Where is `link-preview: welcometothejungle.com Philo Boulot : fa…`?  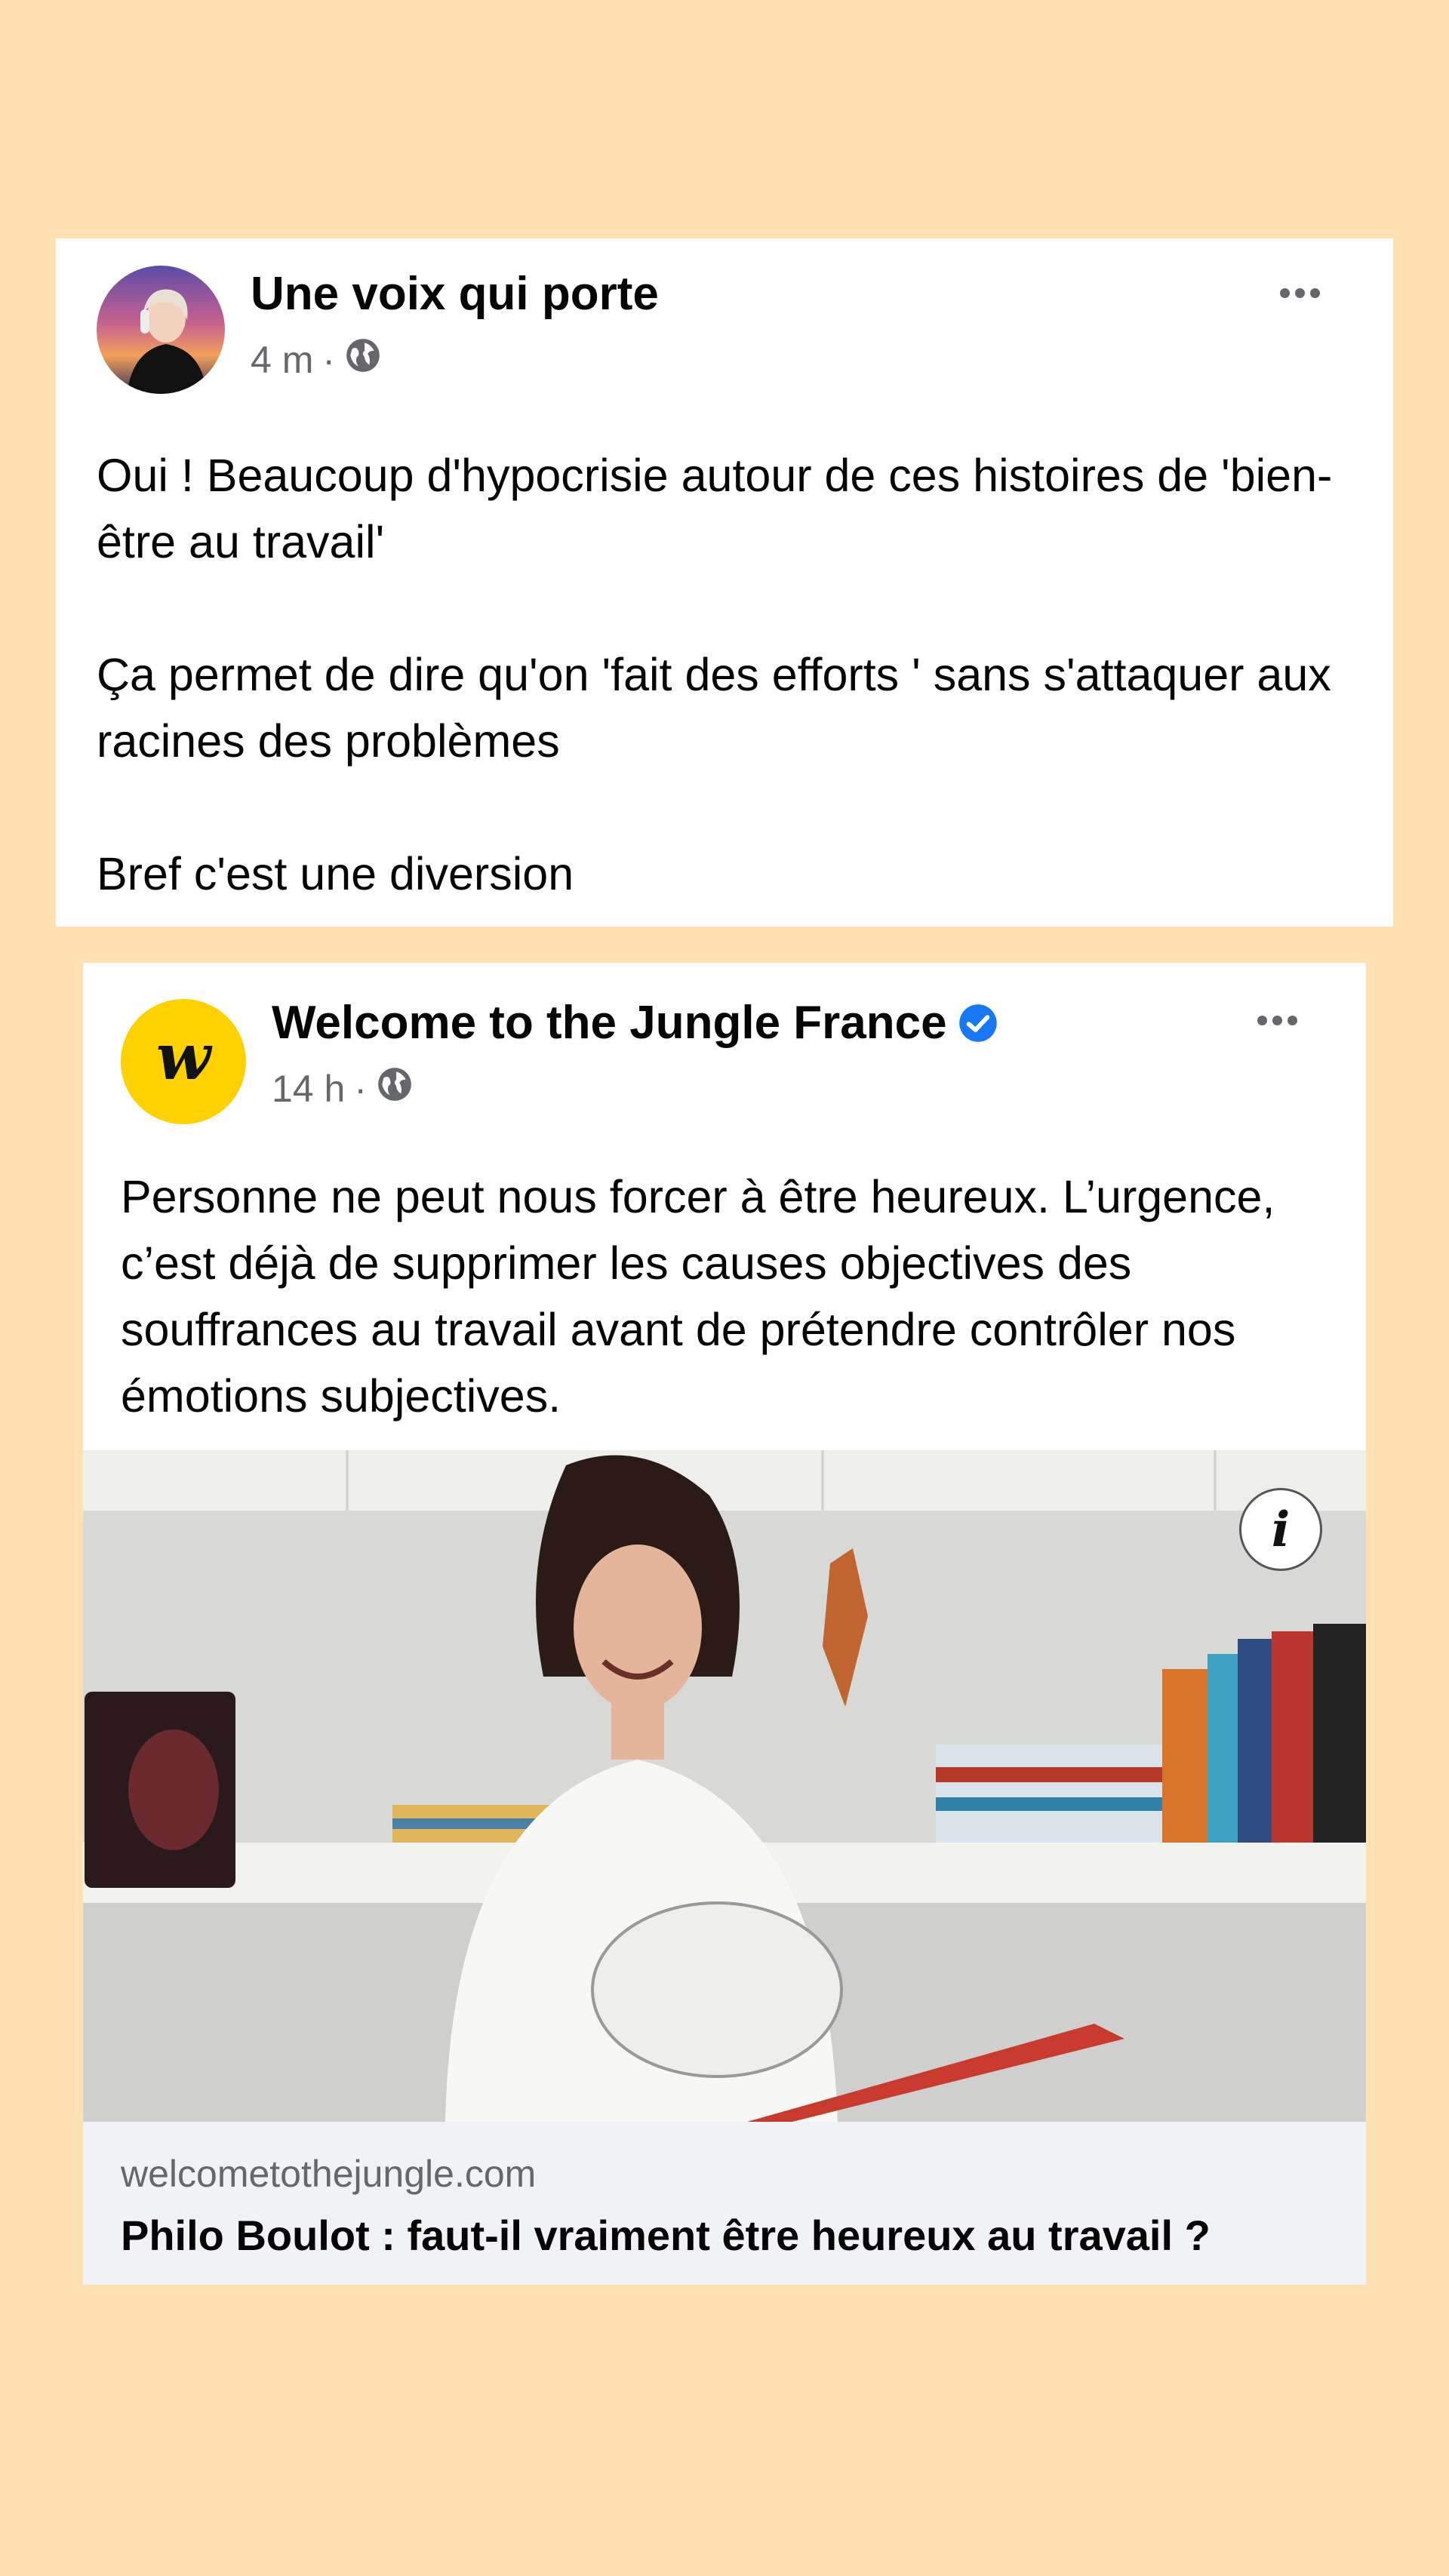 link-preview: welcometothejungle.com Philo Boulot : fa… is located at coordinates (724, 2203).